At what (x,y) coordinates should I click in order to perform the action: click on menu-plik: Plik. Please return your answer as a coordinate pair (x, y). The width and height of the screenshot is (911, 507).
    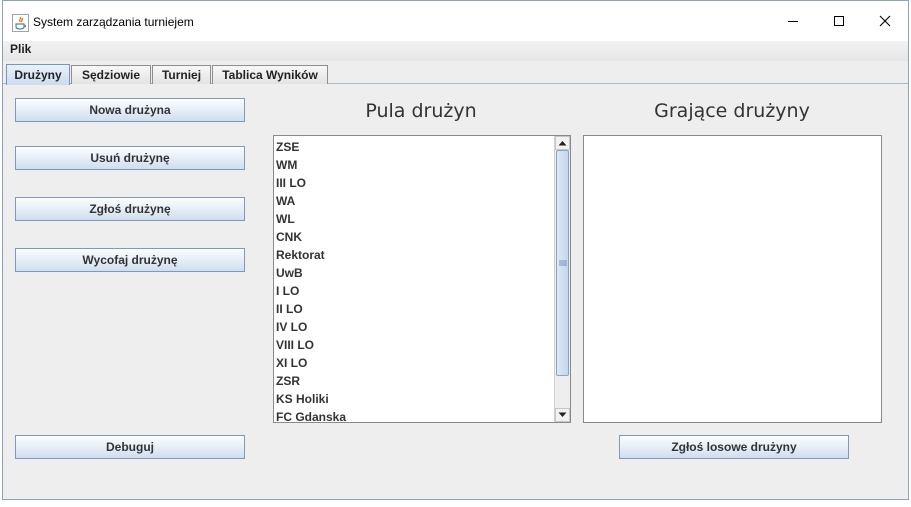
    Looking at the image, I should click on (20, 49).